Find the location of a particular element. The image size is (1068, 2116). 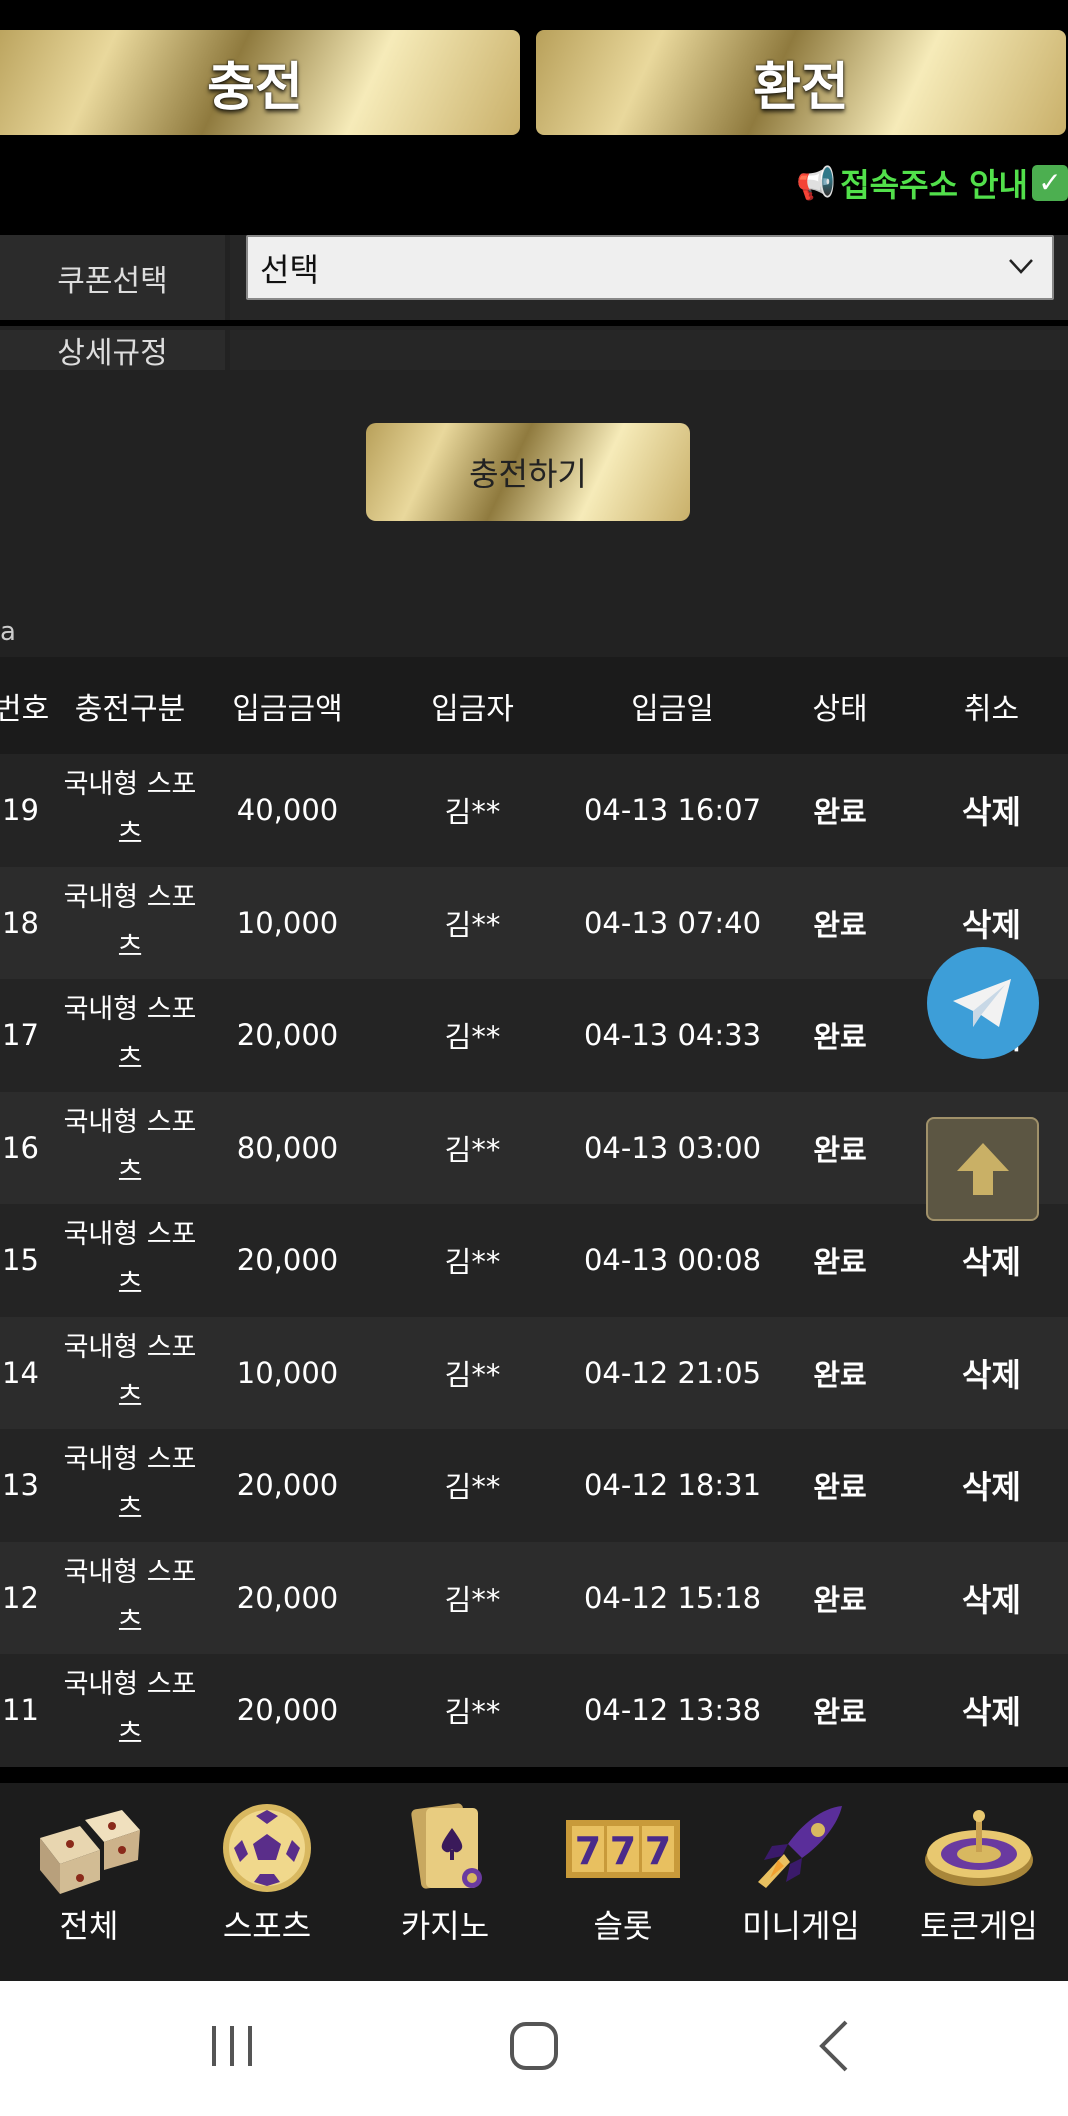

cell-number: 11 is located at coordinates (20, 1710).